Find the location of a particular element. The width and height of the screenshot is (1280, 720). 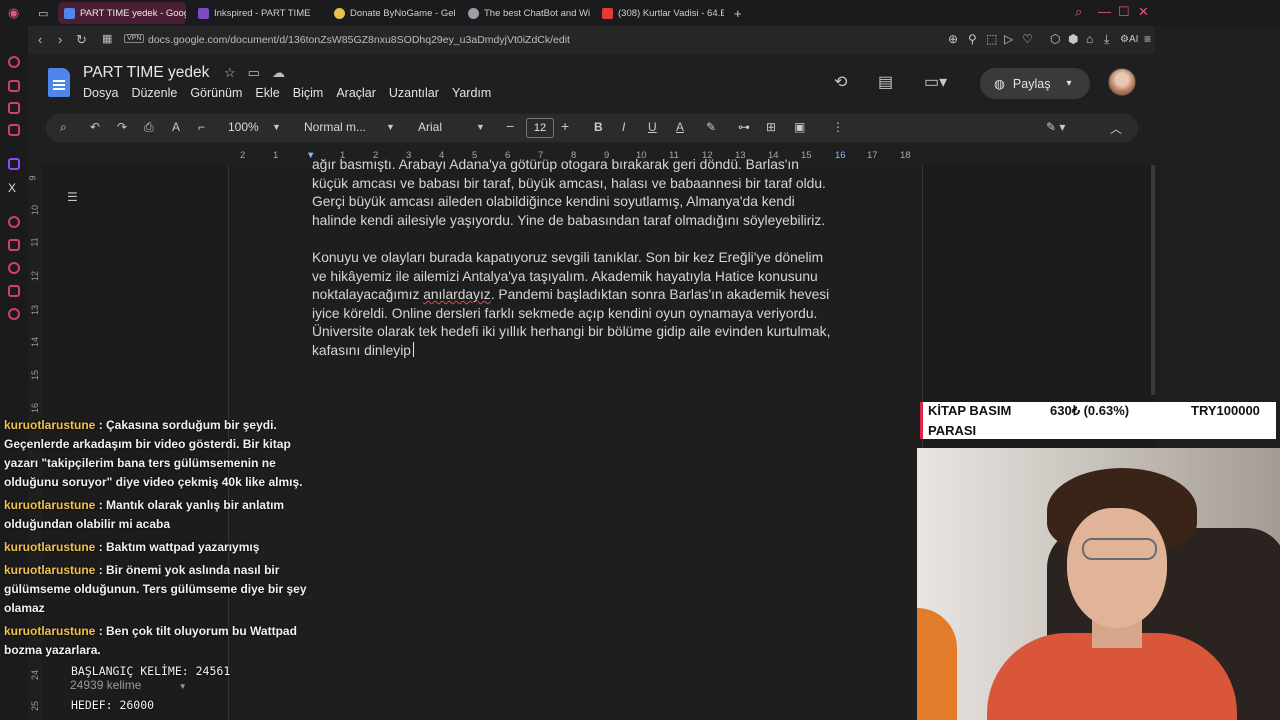

tab-inkspired: Inkspired - PART TIME is located at coordinates (257, 13).